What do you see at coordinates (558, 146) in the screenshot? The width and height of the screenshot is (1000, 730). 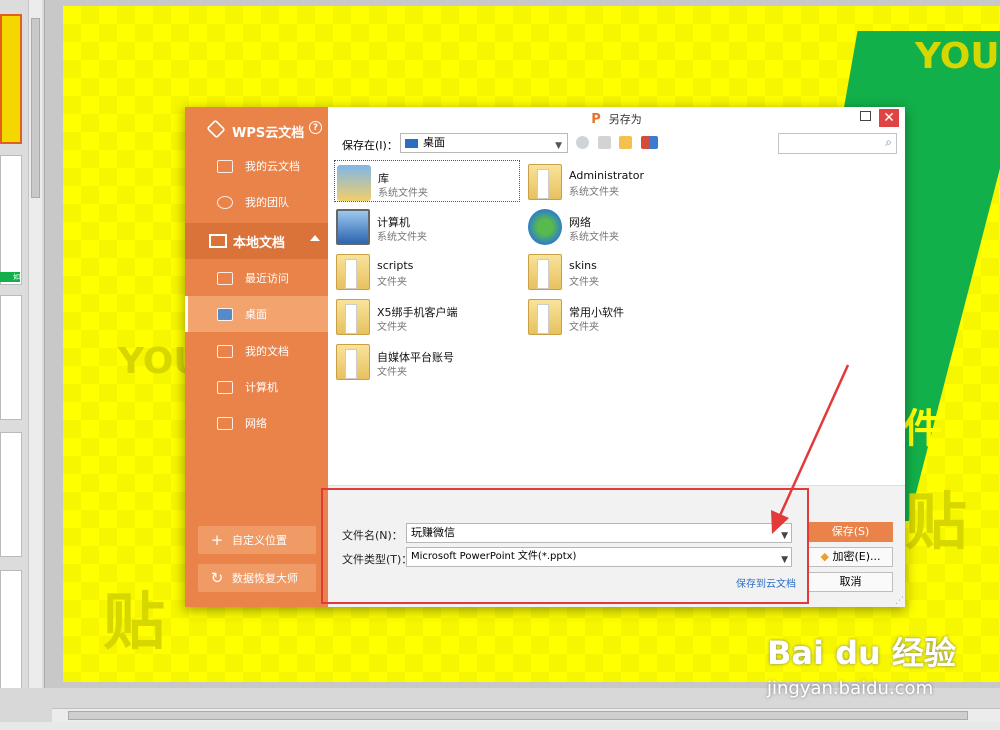 I see `chevron-down-icon: ▼` at bounding box center [558, 146].